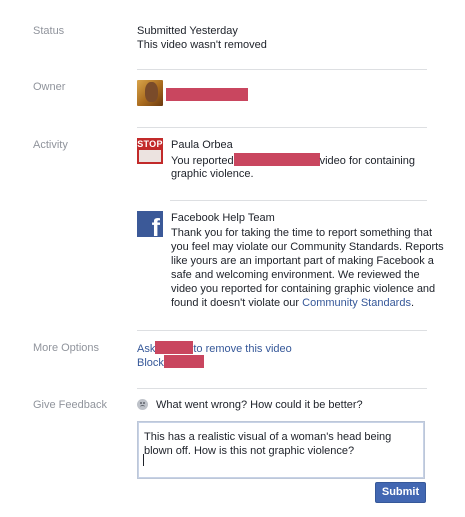 This screenshot has width=465, height=517. I want to click on community-standards-link: Community Standards, so click(356, 303).